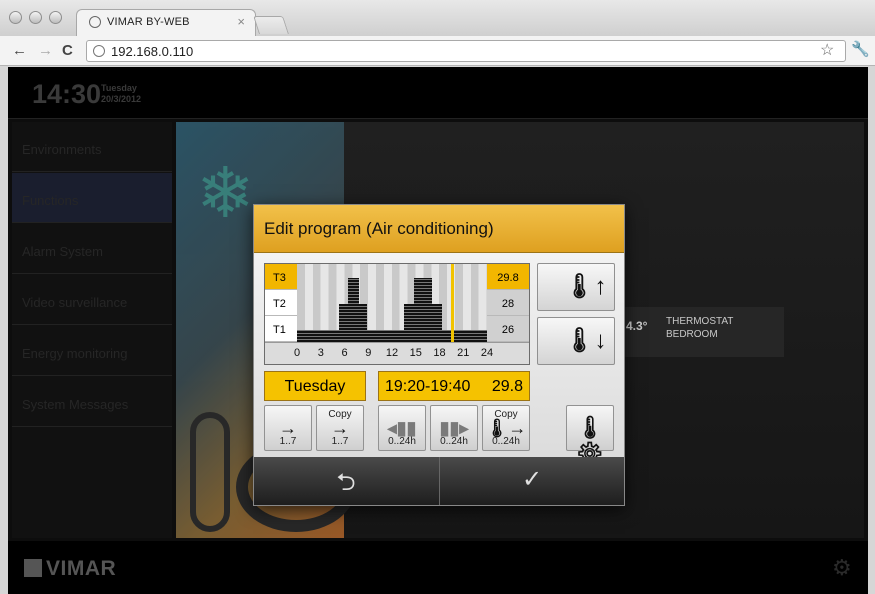 The image size is (875, 594). I want to click on day-name: Tuesday, so click(119, 88).